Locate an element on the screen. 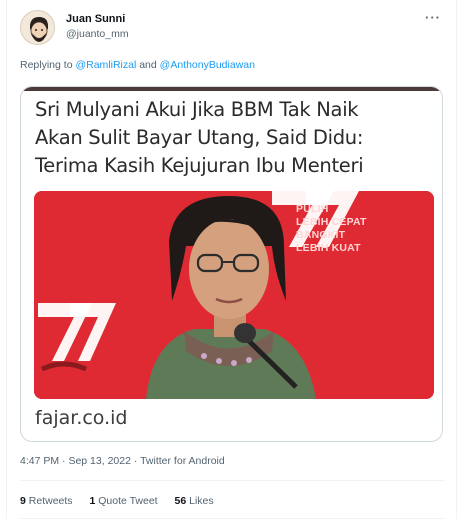 The height and width of the screenshot is (519, 457). avatar is located at coordinates (37, 27).